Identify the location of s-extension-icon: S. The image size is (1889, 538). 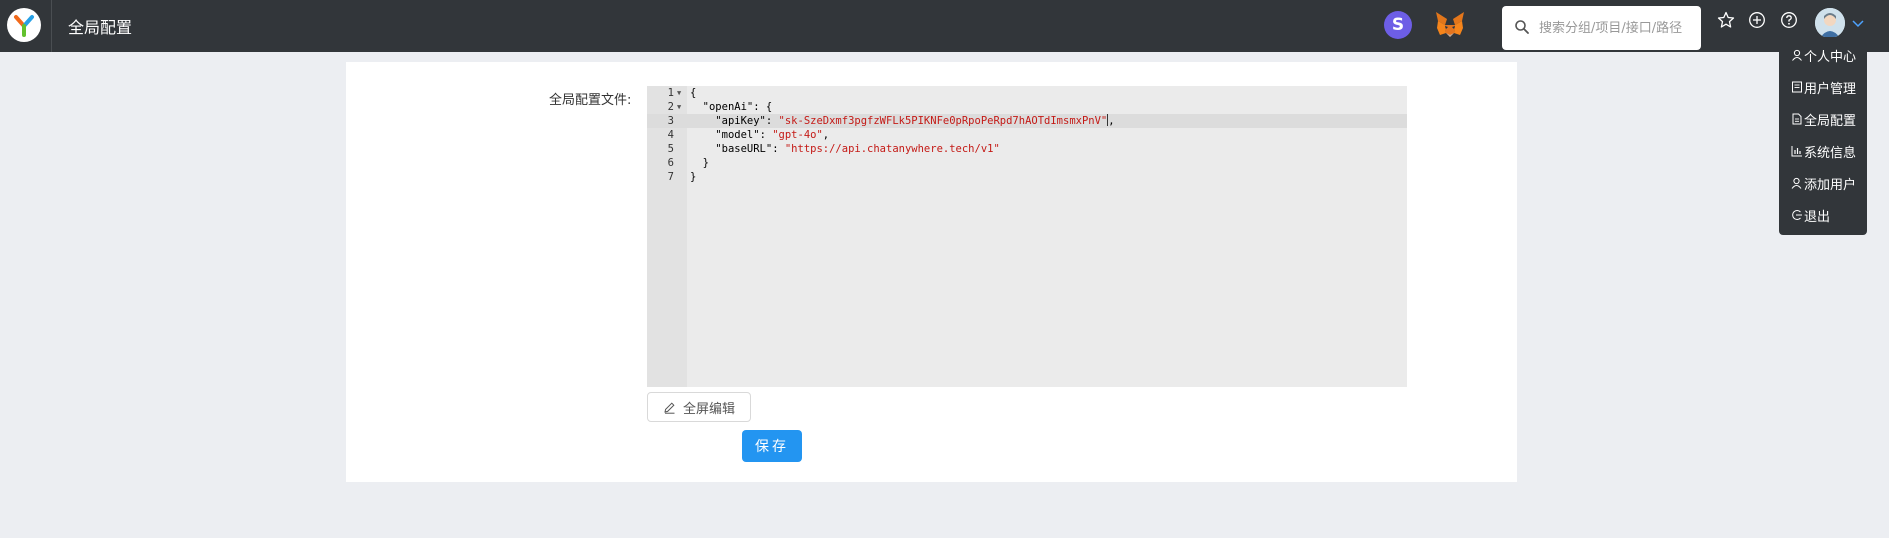
(1398, 25).